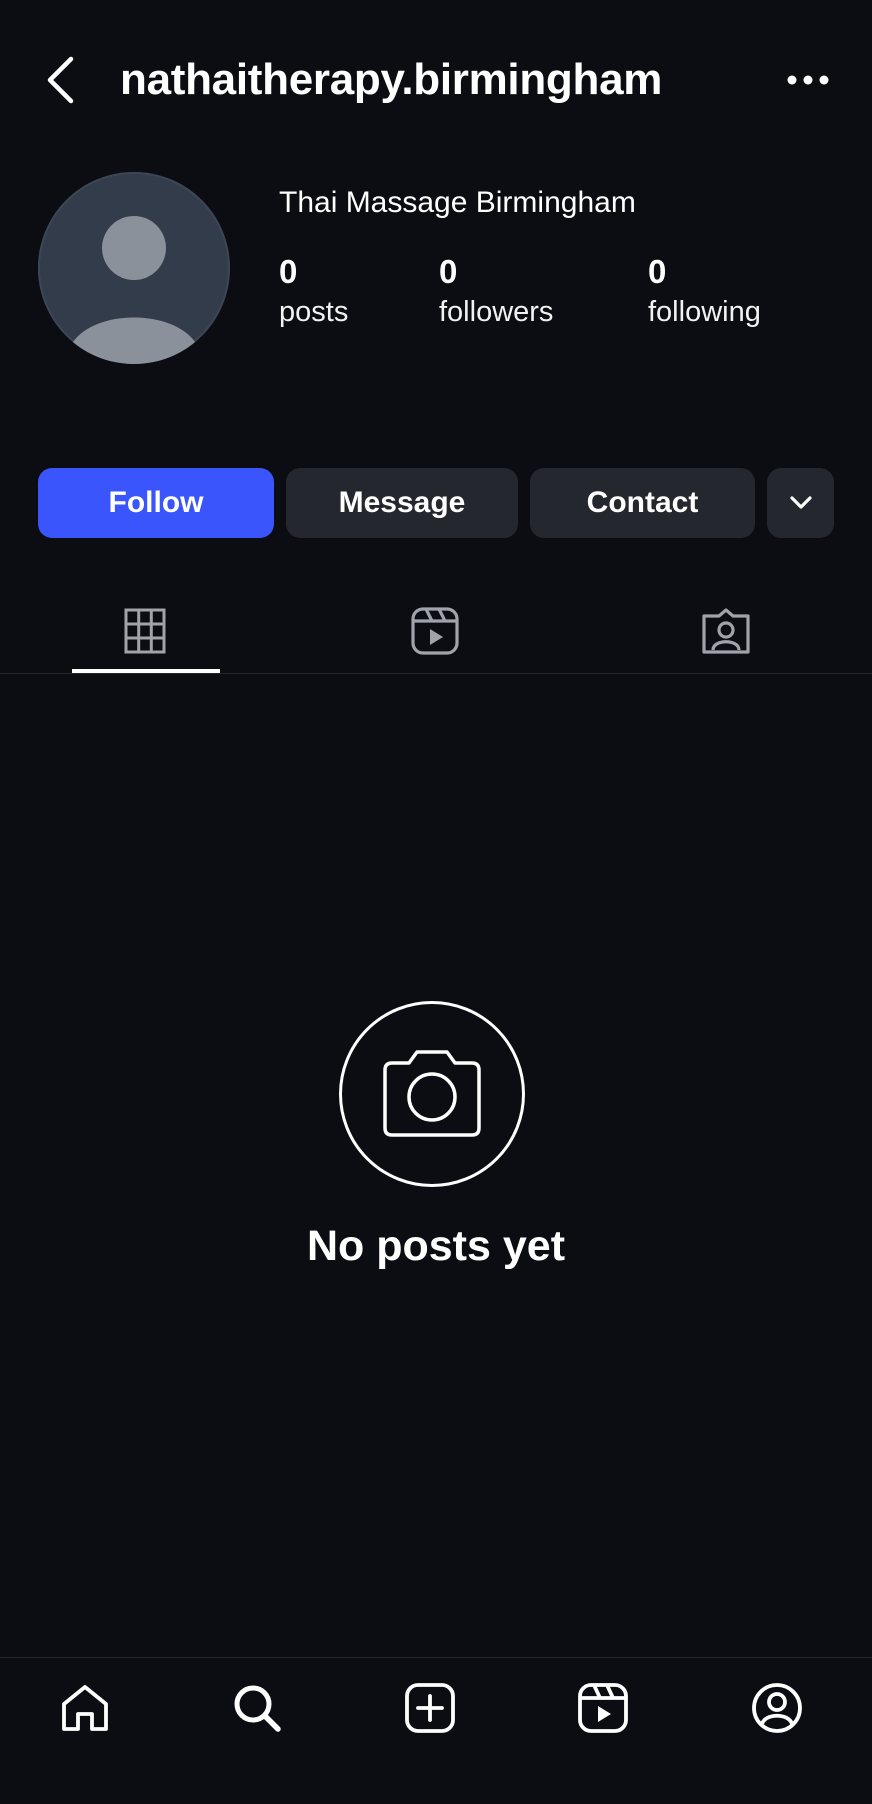 The width and height of the screenshot is (872, 1804). Describe the element at coordinates (436, 1657) in the screenshot. I see `bottom-nav-divider` at that location.